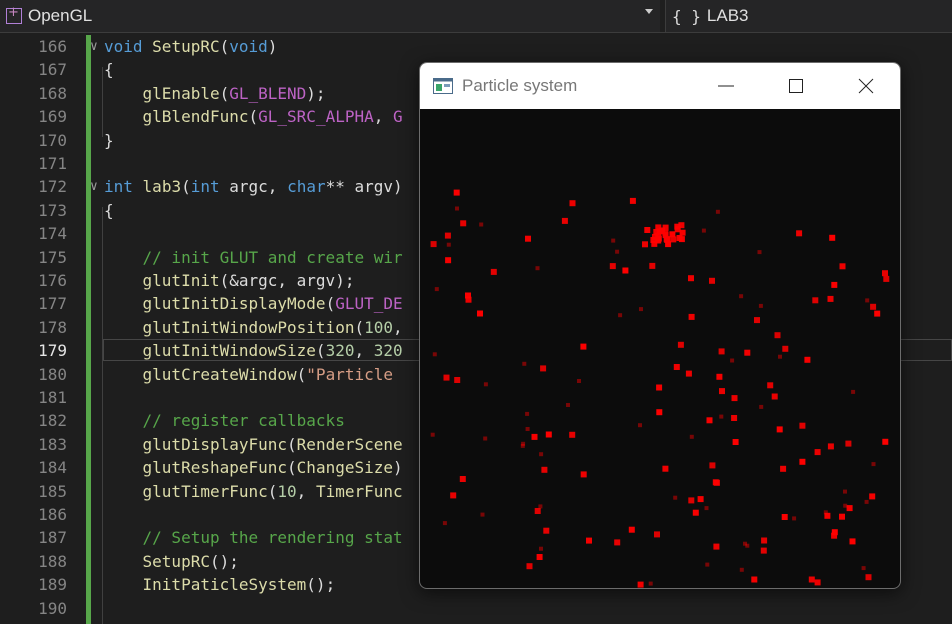 The width and height of the screenshot is (952, 624). Describe the element at coordinates (349, 444) in the screenshot. I see `code-token: RenderScene` at that location.